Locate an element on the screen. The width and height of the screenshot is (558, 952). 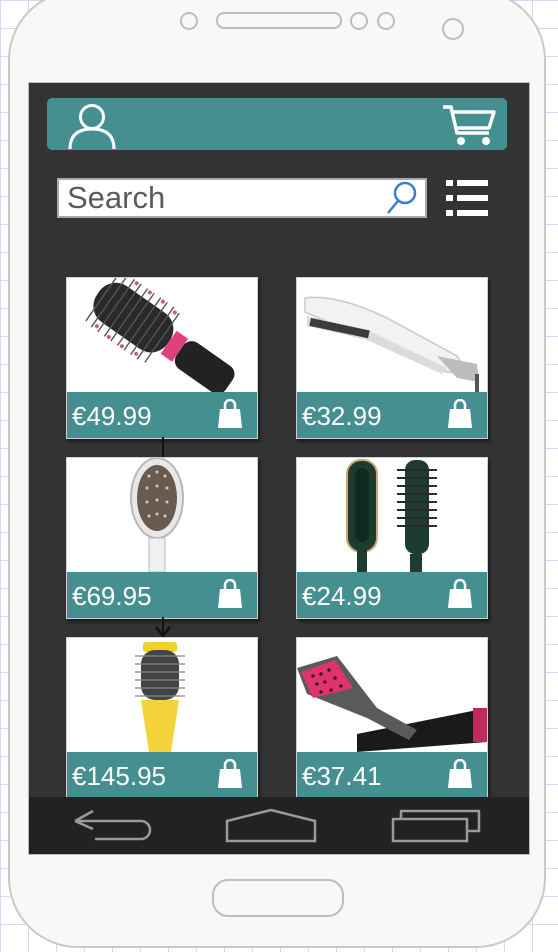
search-input is located at coordinates (223, 198).